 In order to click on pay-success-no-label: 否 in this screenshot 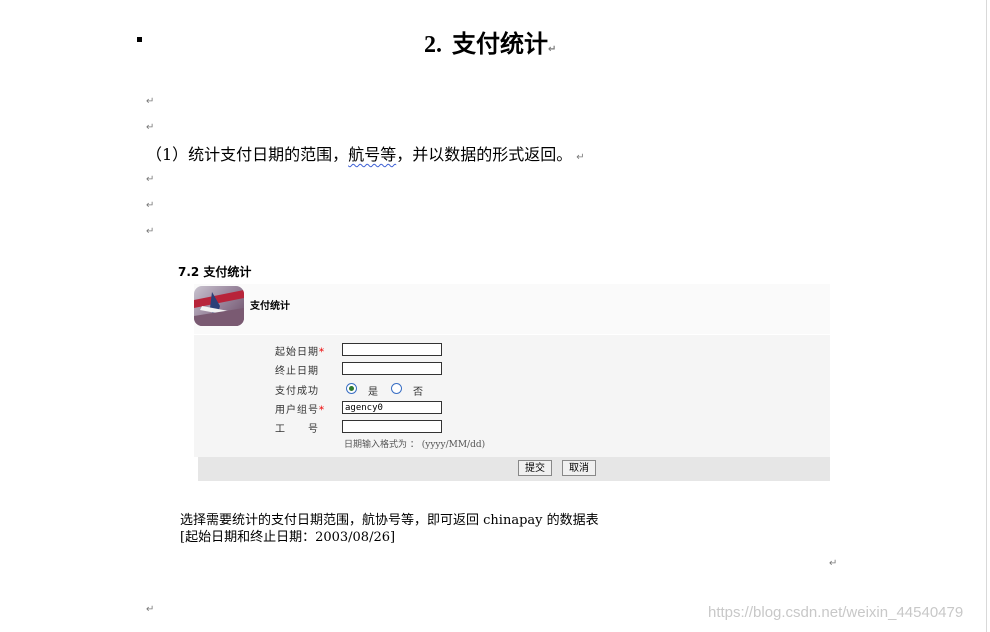, I will do `click(418, 392)`.